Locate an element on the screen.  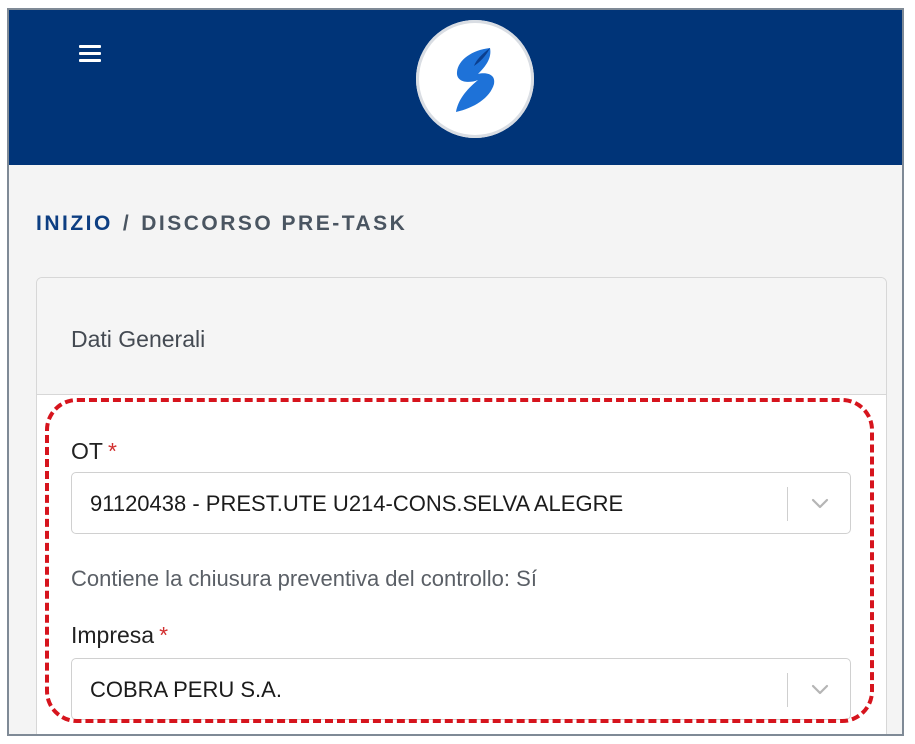
breadcrumb: INIZIO / DISCORSO PRE-TASK is located at coordinates (221, 224).